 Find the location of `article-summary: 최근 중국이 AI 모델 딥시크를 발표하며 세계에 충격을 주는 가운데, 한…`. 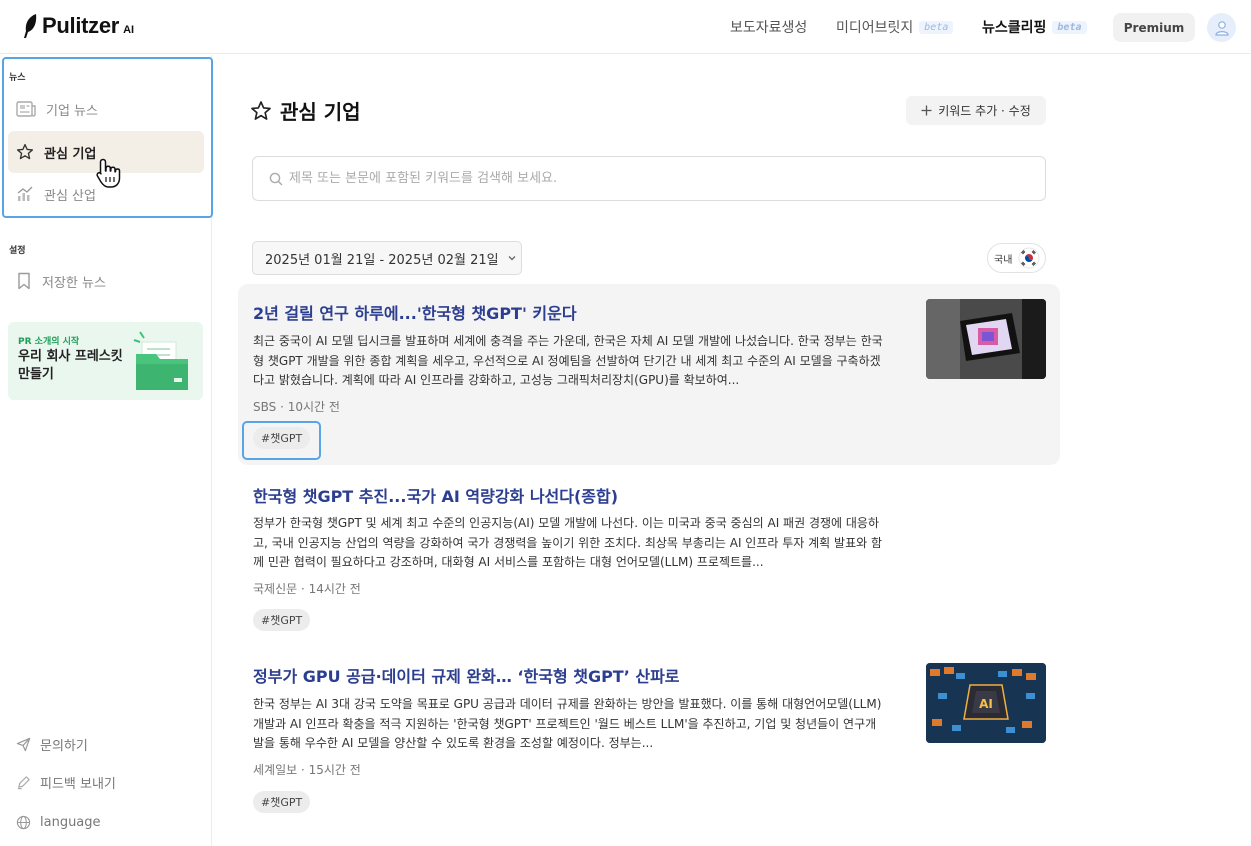

article-summary: 최근 중국이 AI 모델 딥시크를 발표하며 세계에 충격을 주는 가운데, 한… is located at coordinates (568, 360).